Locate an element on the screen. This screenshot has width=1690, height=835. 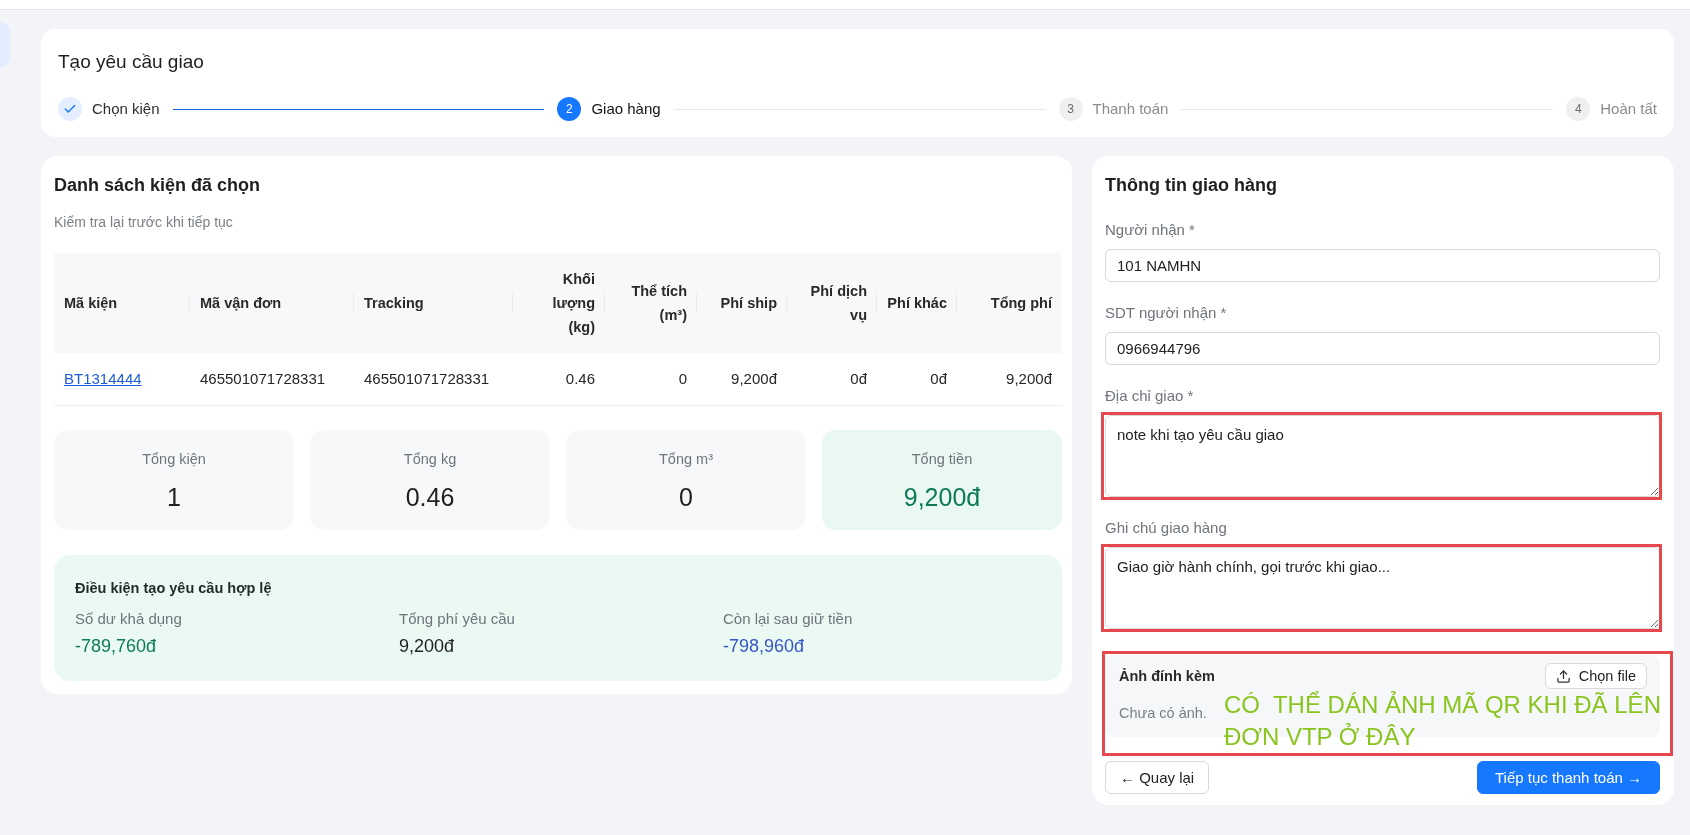
conditions-title: Điều kiện tạo yêu cầu hợp lệ is located at coordinates (174, 588).